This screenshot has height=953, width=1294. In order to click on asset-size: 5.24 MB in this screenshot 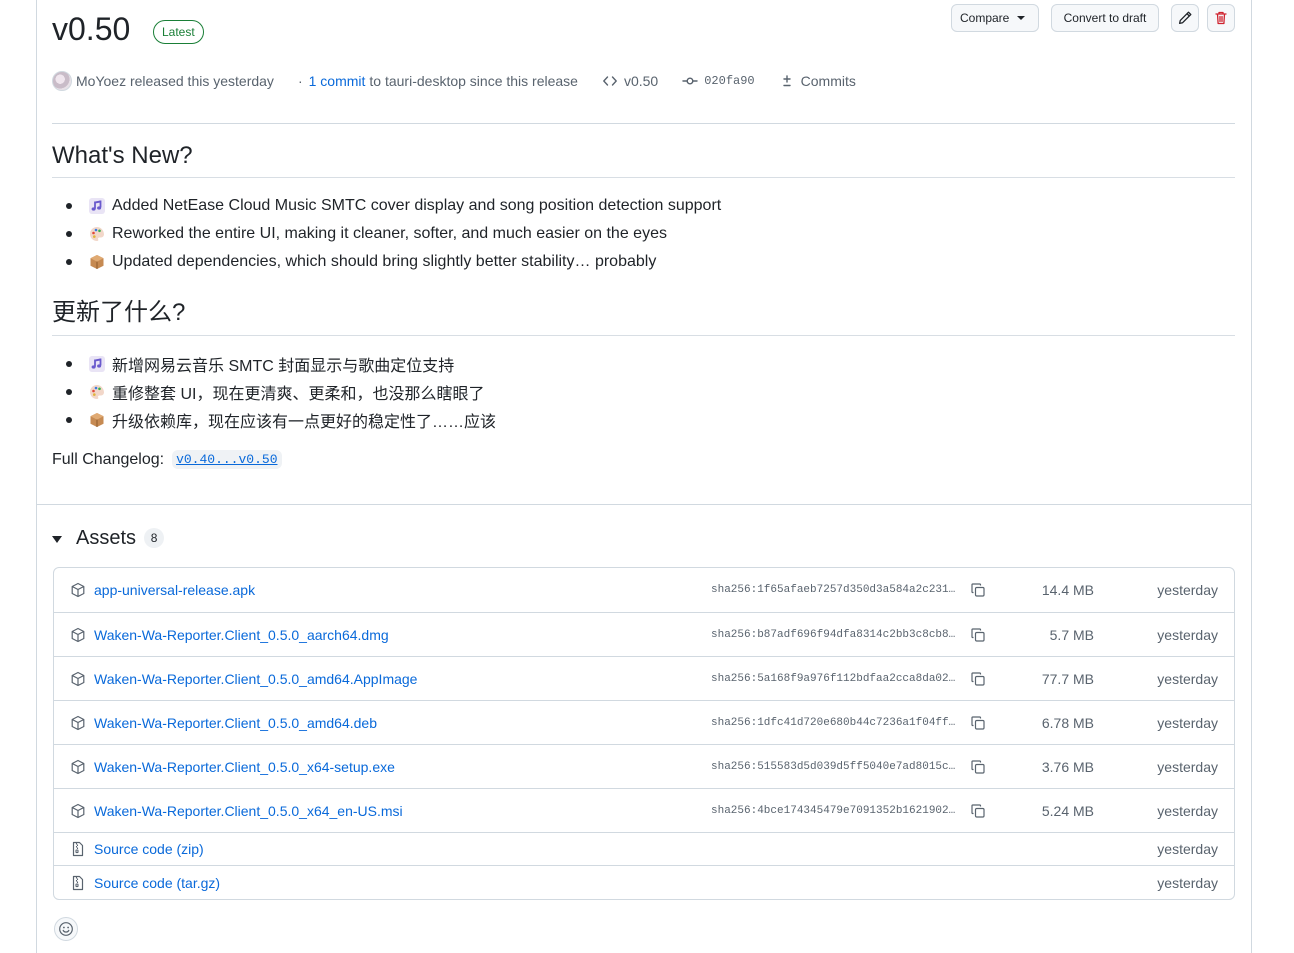, I will do `click(1067, 810)`.